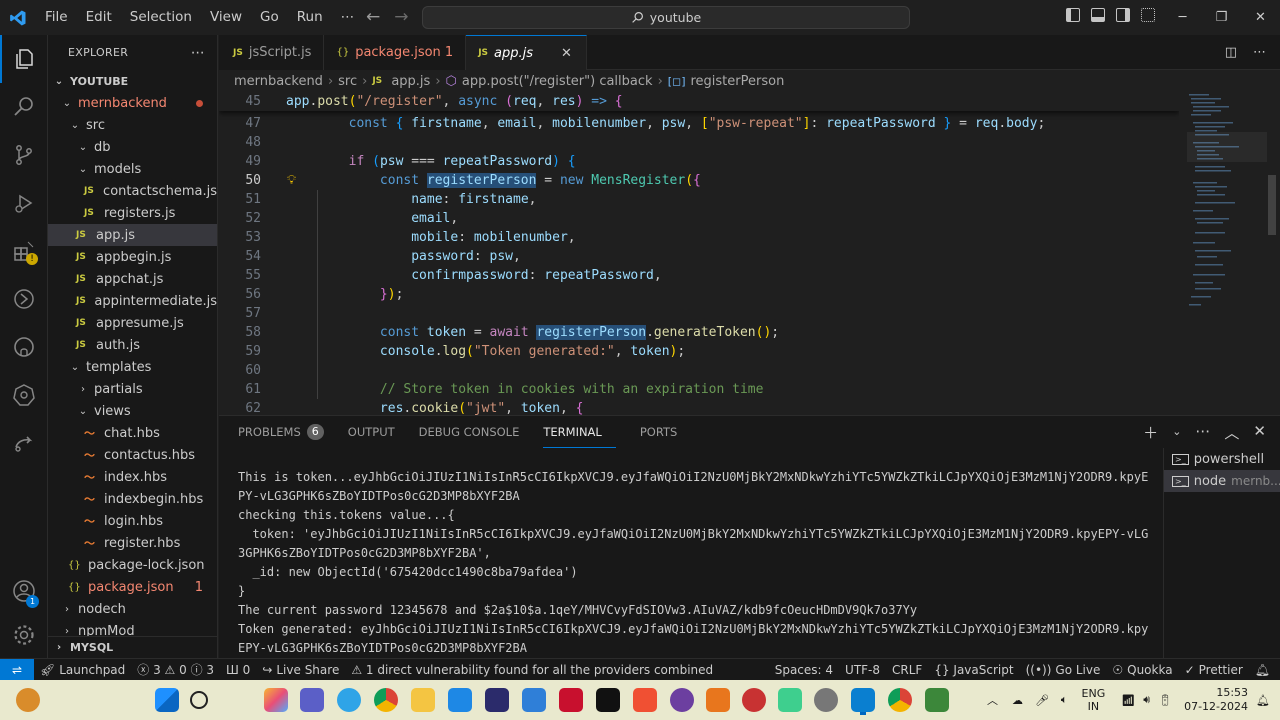 The image size is (1280, 720). What do you see at coordinates (1227, 212) in the screenshot?
I see `minimap` at bounding box center [1227, 212].